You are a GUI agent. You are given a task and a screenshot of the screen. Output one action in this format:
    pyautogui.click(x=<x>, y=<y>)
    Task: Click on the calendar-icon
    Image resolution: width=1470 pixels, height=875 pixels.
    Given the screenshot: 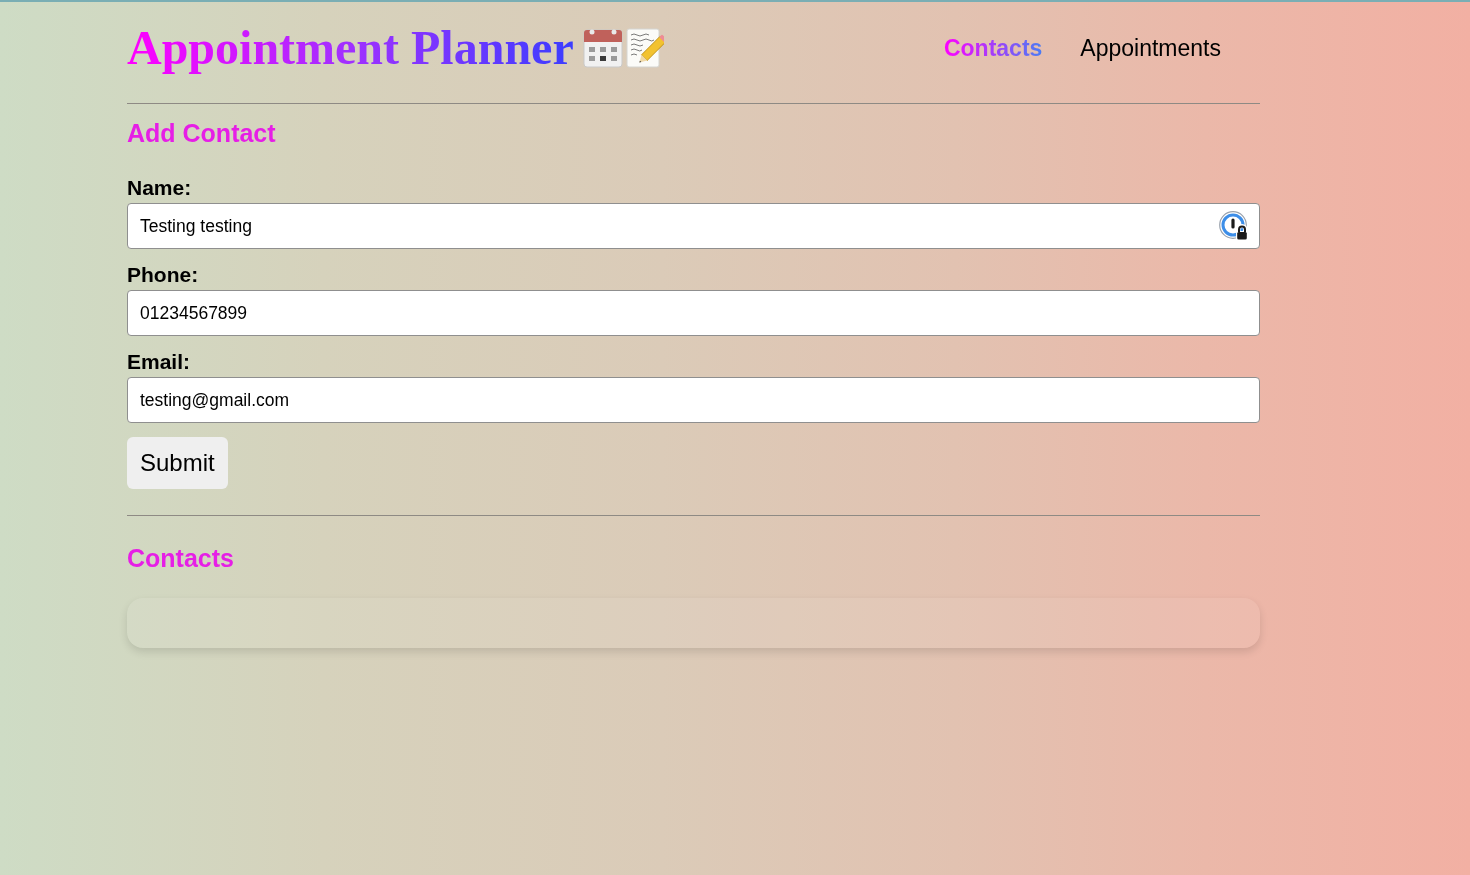 What is the action you would take?
    pyautogui.click(x=602, y=48)
    